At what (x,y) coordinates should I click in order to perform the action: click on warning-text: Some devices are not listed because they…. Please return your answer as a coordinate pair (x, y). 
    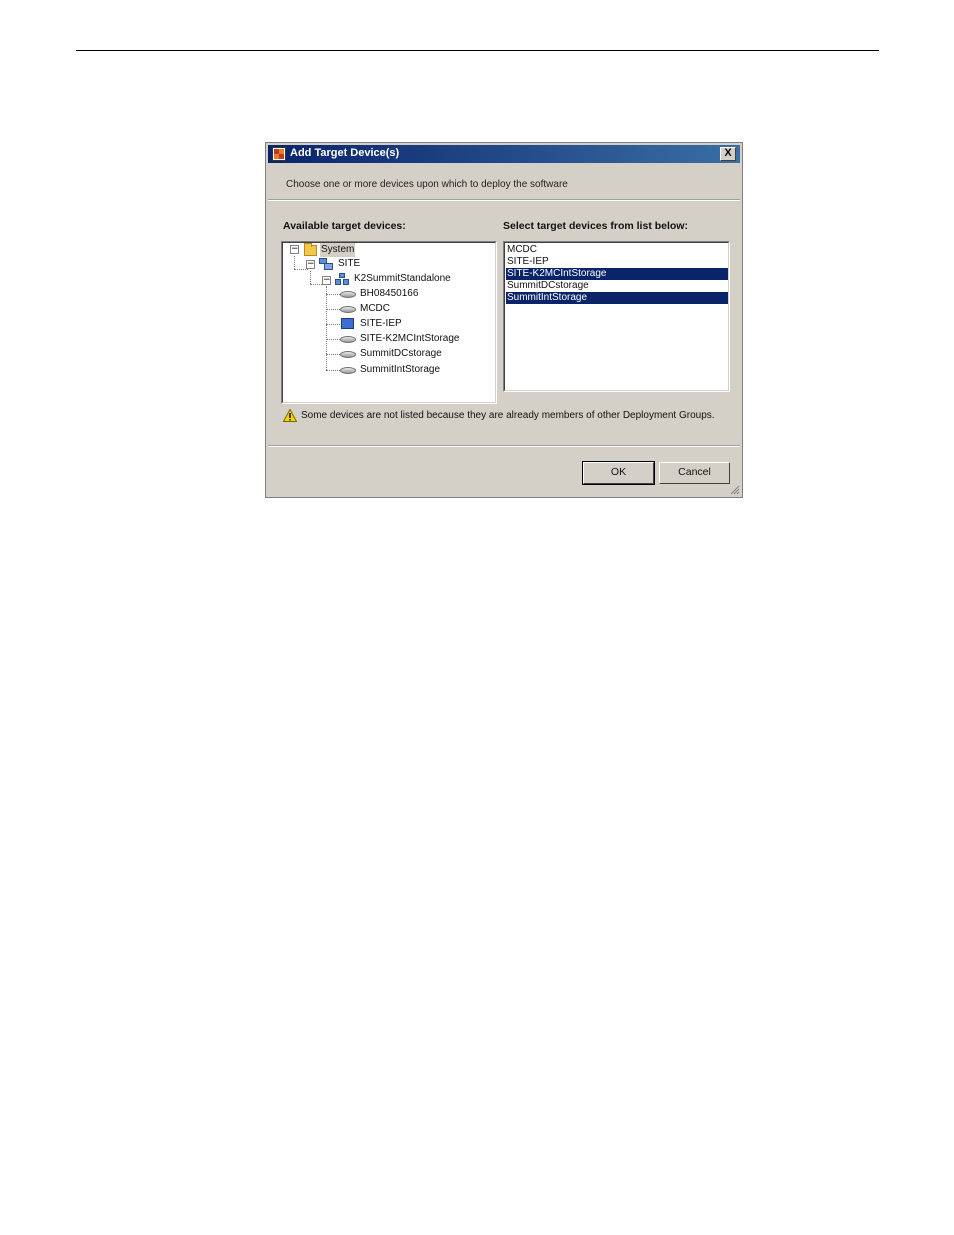
    Looking at the image, I should click on (508, 415).